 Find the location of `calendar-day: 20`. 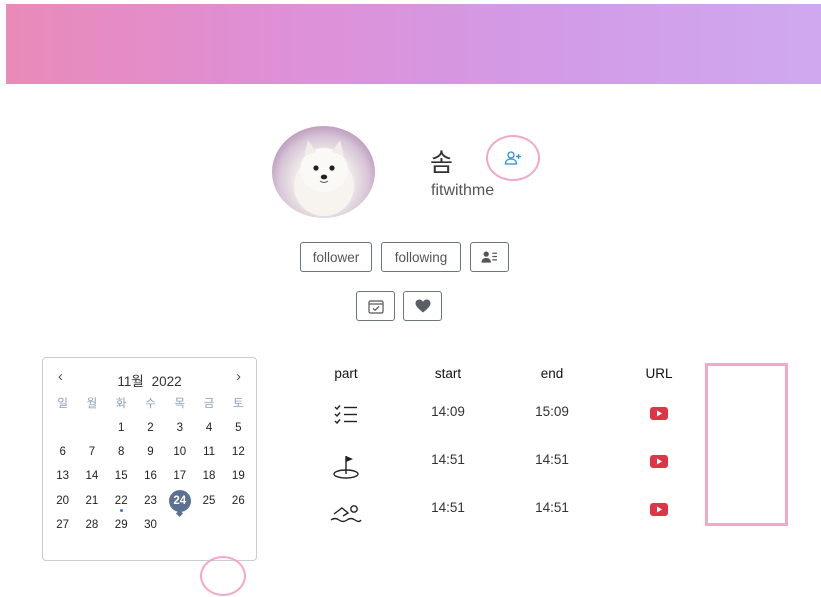

calendar-day: 20 is located at coordinates (62, 501).